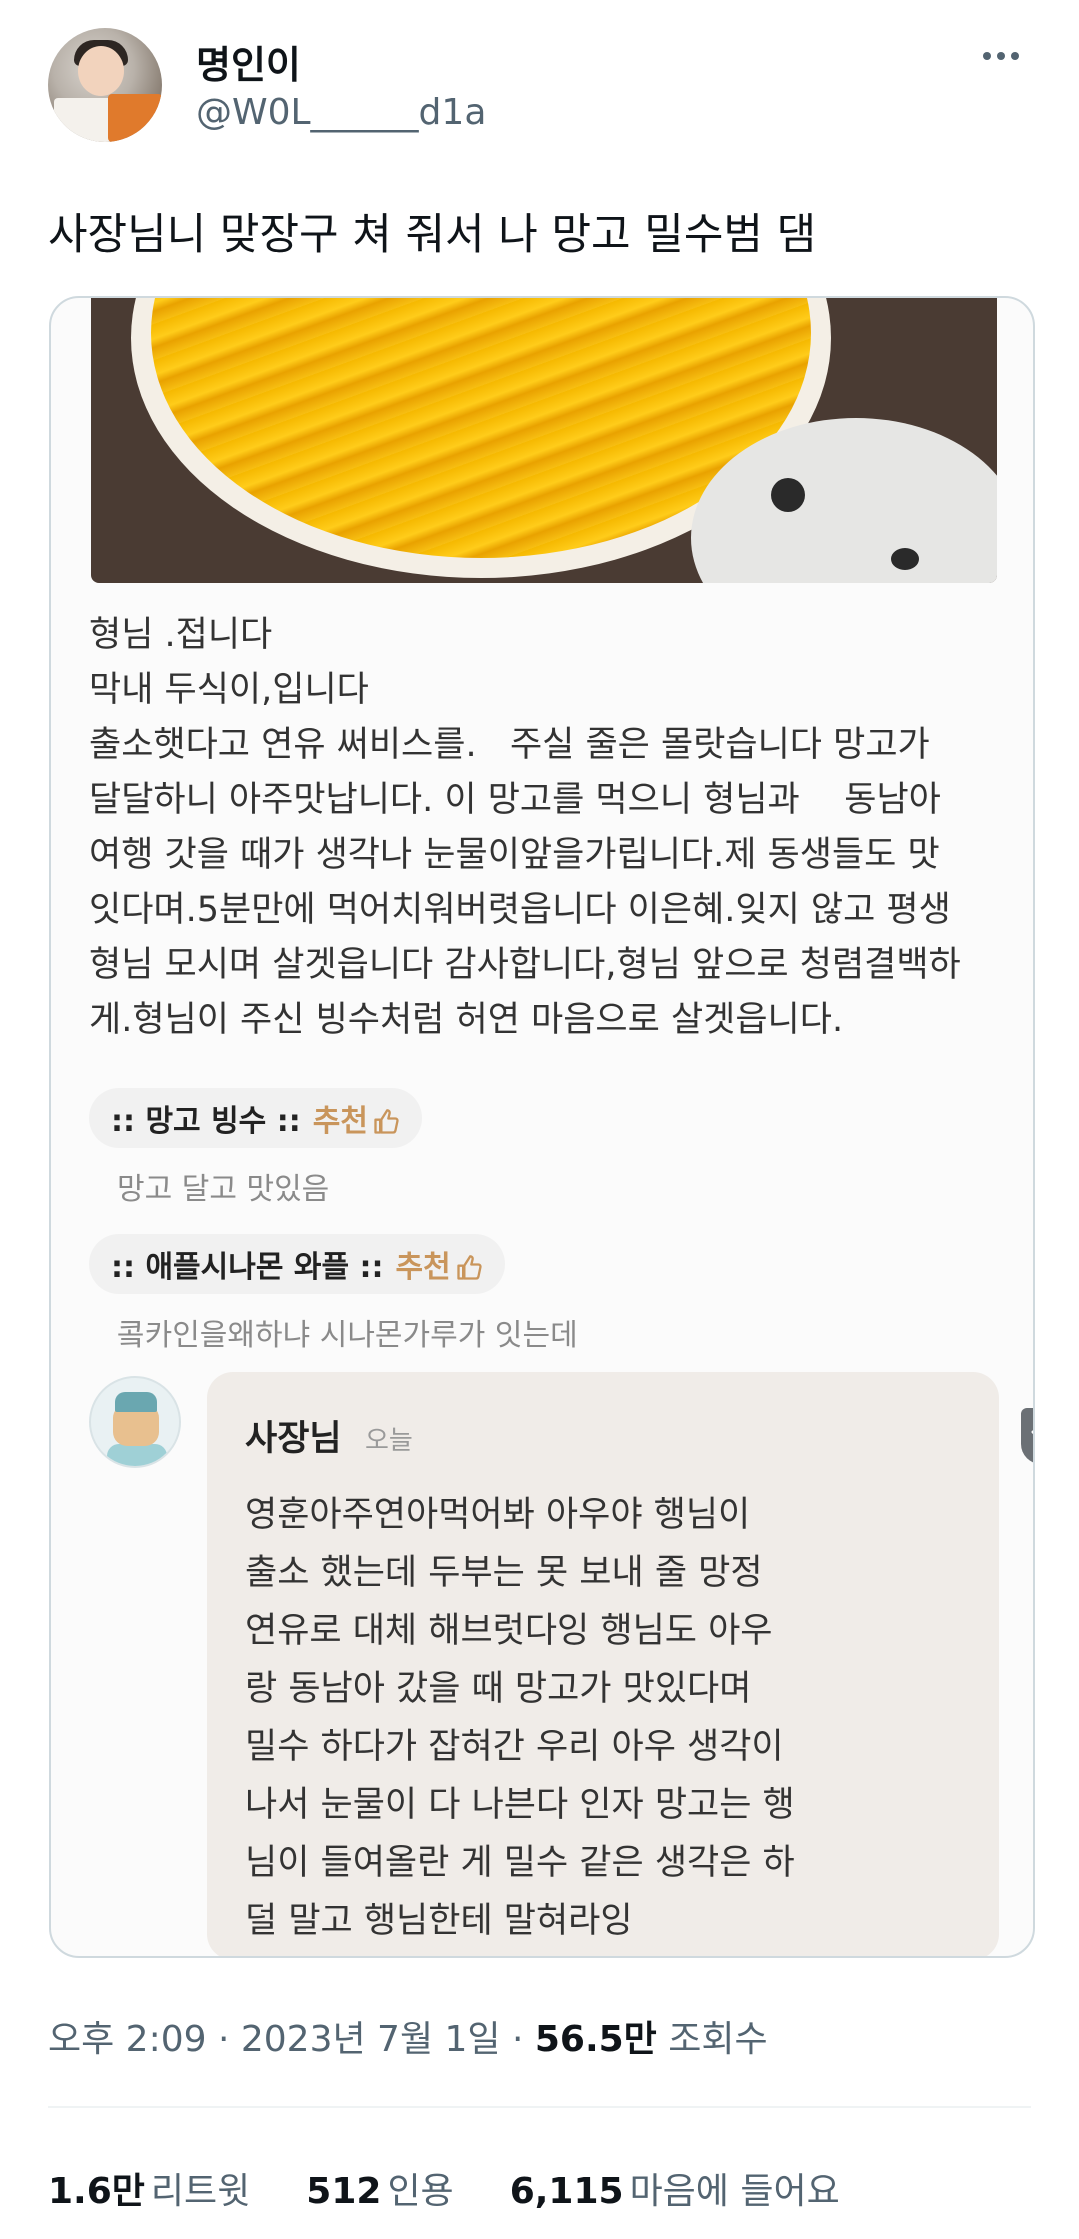 The width and height of the screenshot is (1079, 2239). Describe the element at coordinates (206, 1121) in the screenshot. I see `menu-name: :: 망고 빙수 ::` at that location.